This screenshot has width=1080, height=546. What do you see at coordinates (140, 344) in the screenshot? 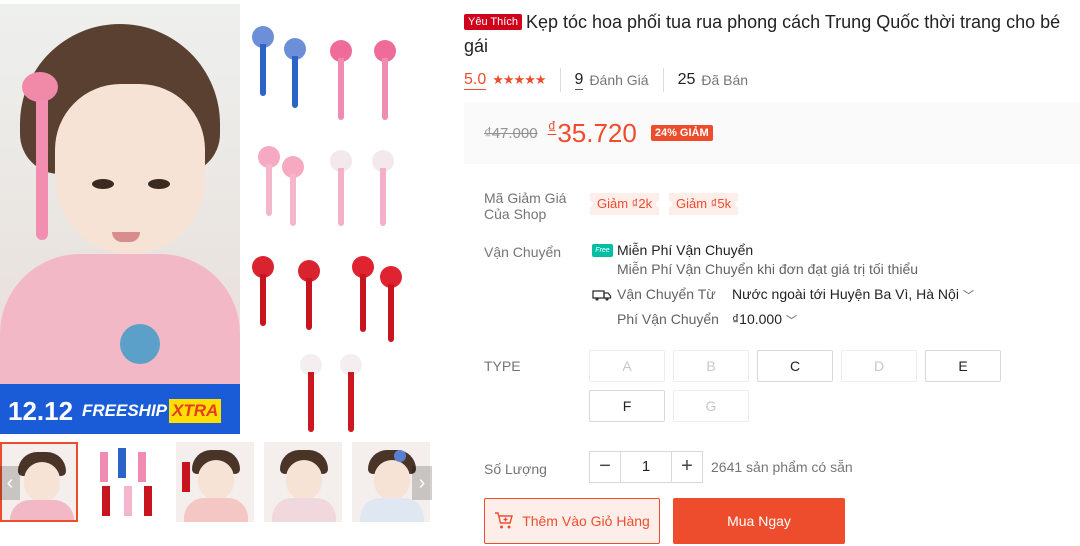
I see `dress-bird` at bounding box center [140, 344].